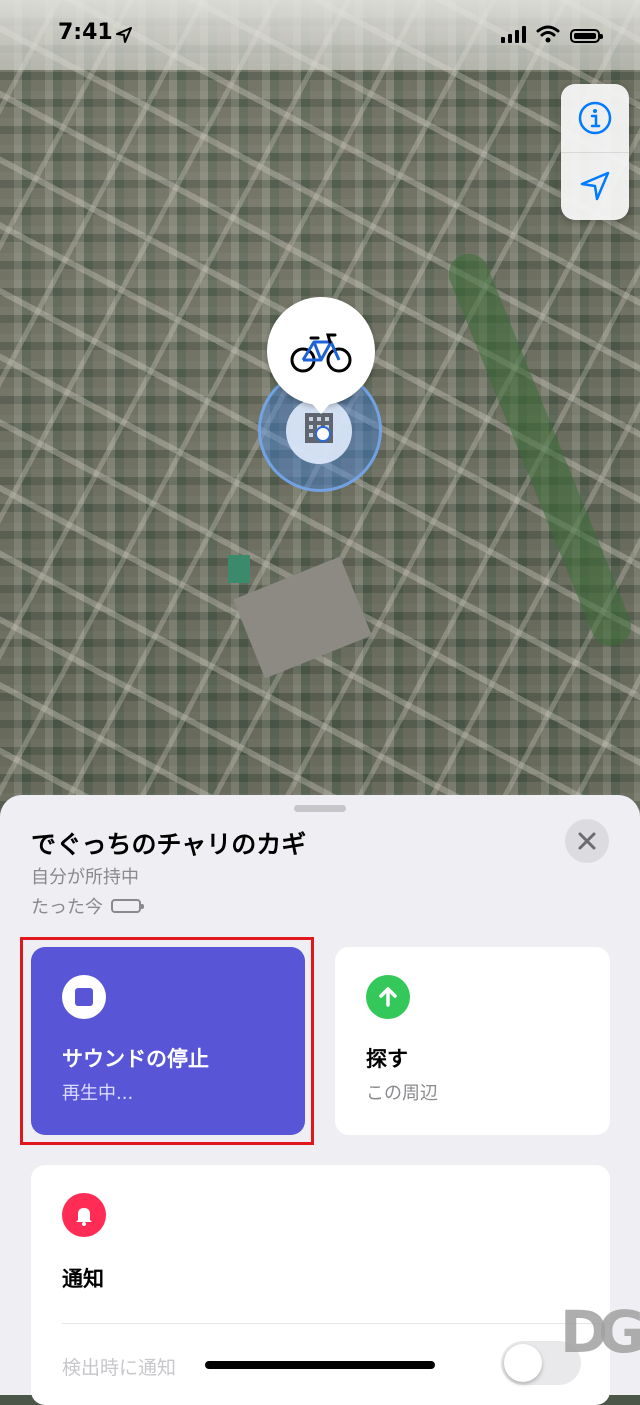 The width and height of the screenshot is (640, 1405). Describe the element at coordinates (320, 808) in the screenshot. I see `sheet-grabber` at that location.